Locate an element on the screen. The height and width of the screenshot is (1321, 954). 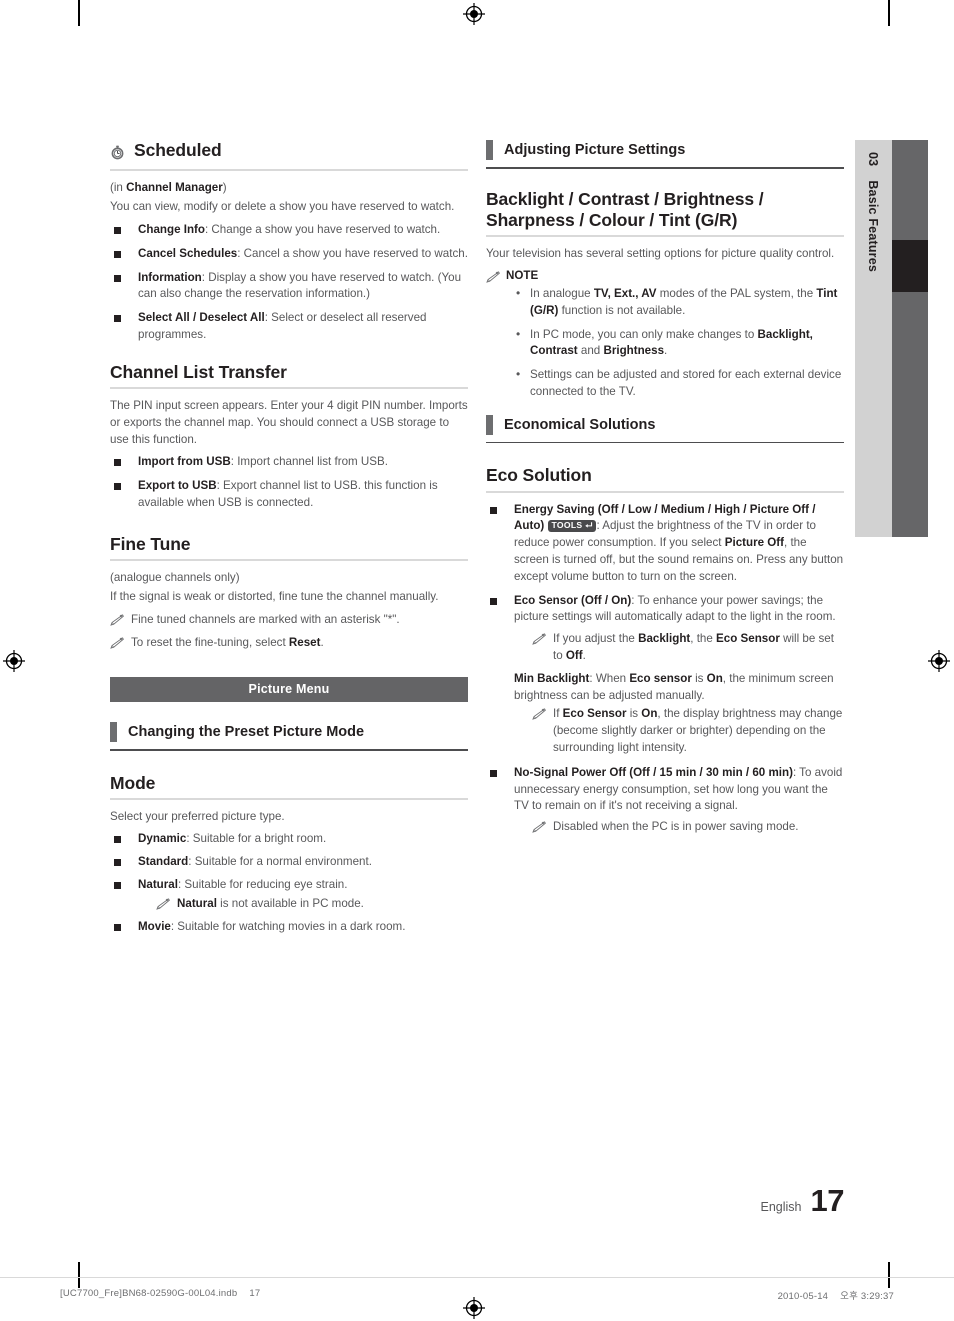
note-p1: In PC mode, you can only make changes to is located at coordinates (644, 334).